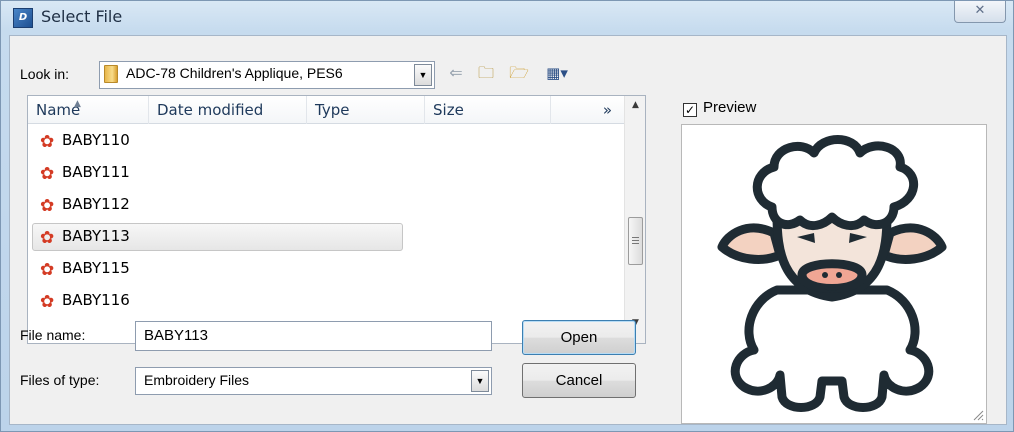 This screenshot has height=432, width=1014. I want to click on cancel-button: Cancel, so click(579, 380).